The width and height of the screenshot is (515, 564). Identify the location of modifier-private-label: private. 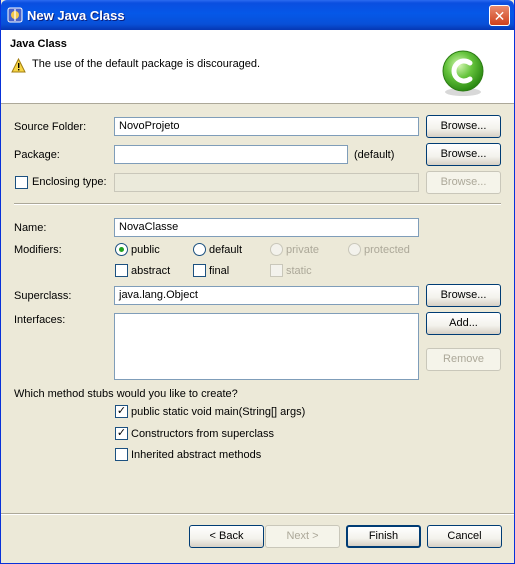
(303, 250).